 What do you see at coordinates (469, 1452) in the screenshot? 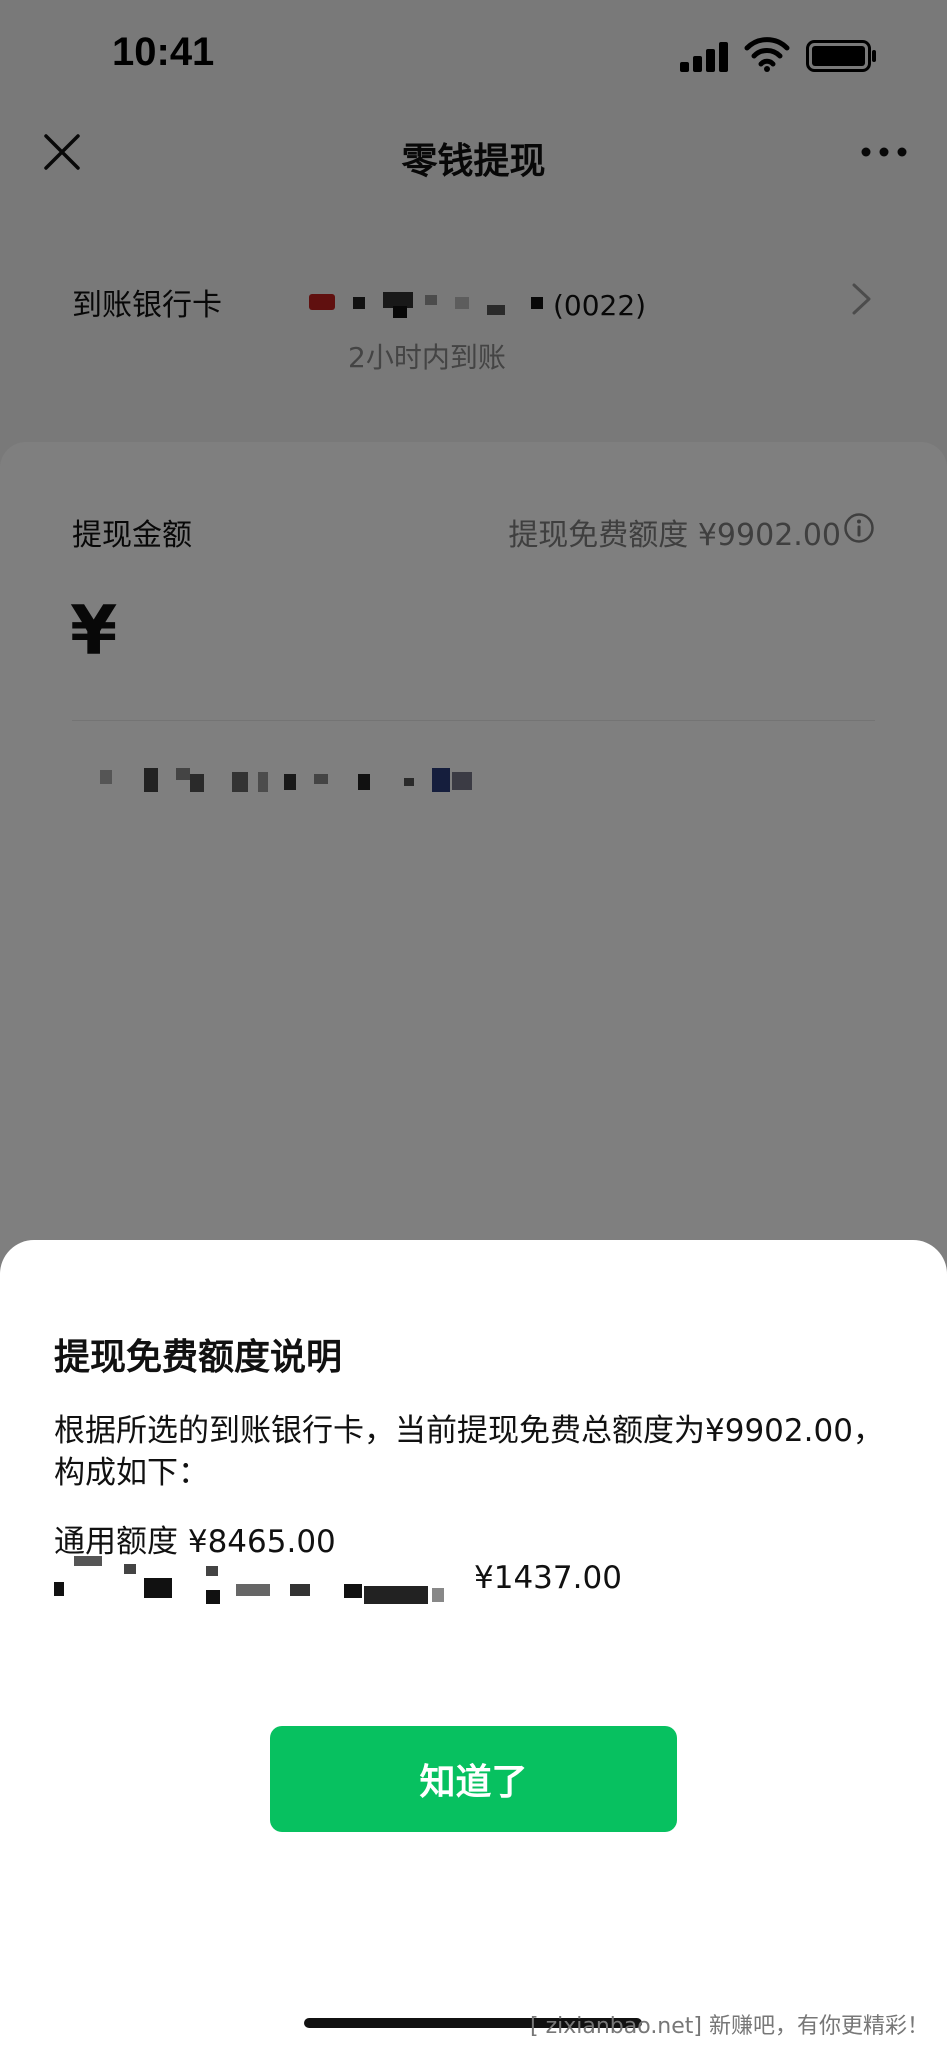
I see `dialog-description: 根据所选的到账银行卡，当前提现免费总额度为¥9902.00，构成如下：` at bounding box center [469, 1452].